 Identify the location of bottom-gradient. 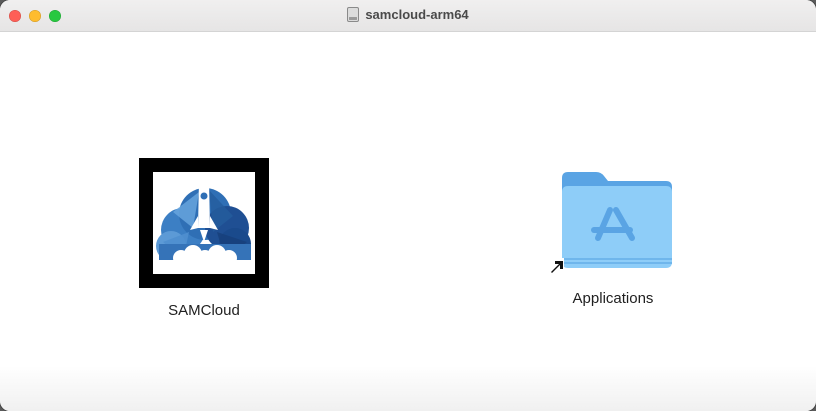
(408, 388).